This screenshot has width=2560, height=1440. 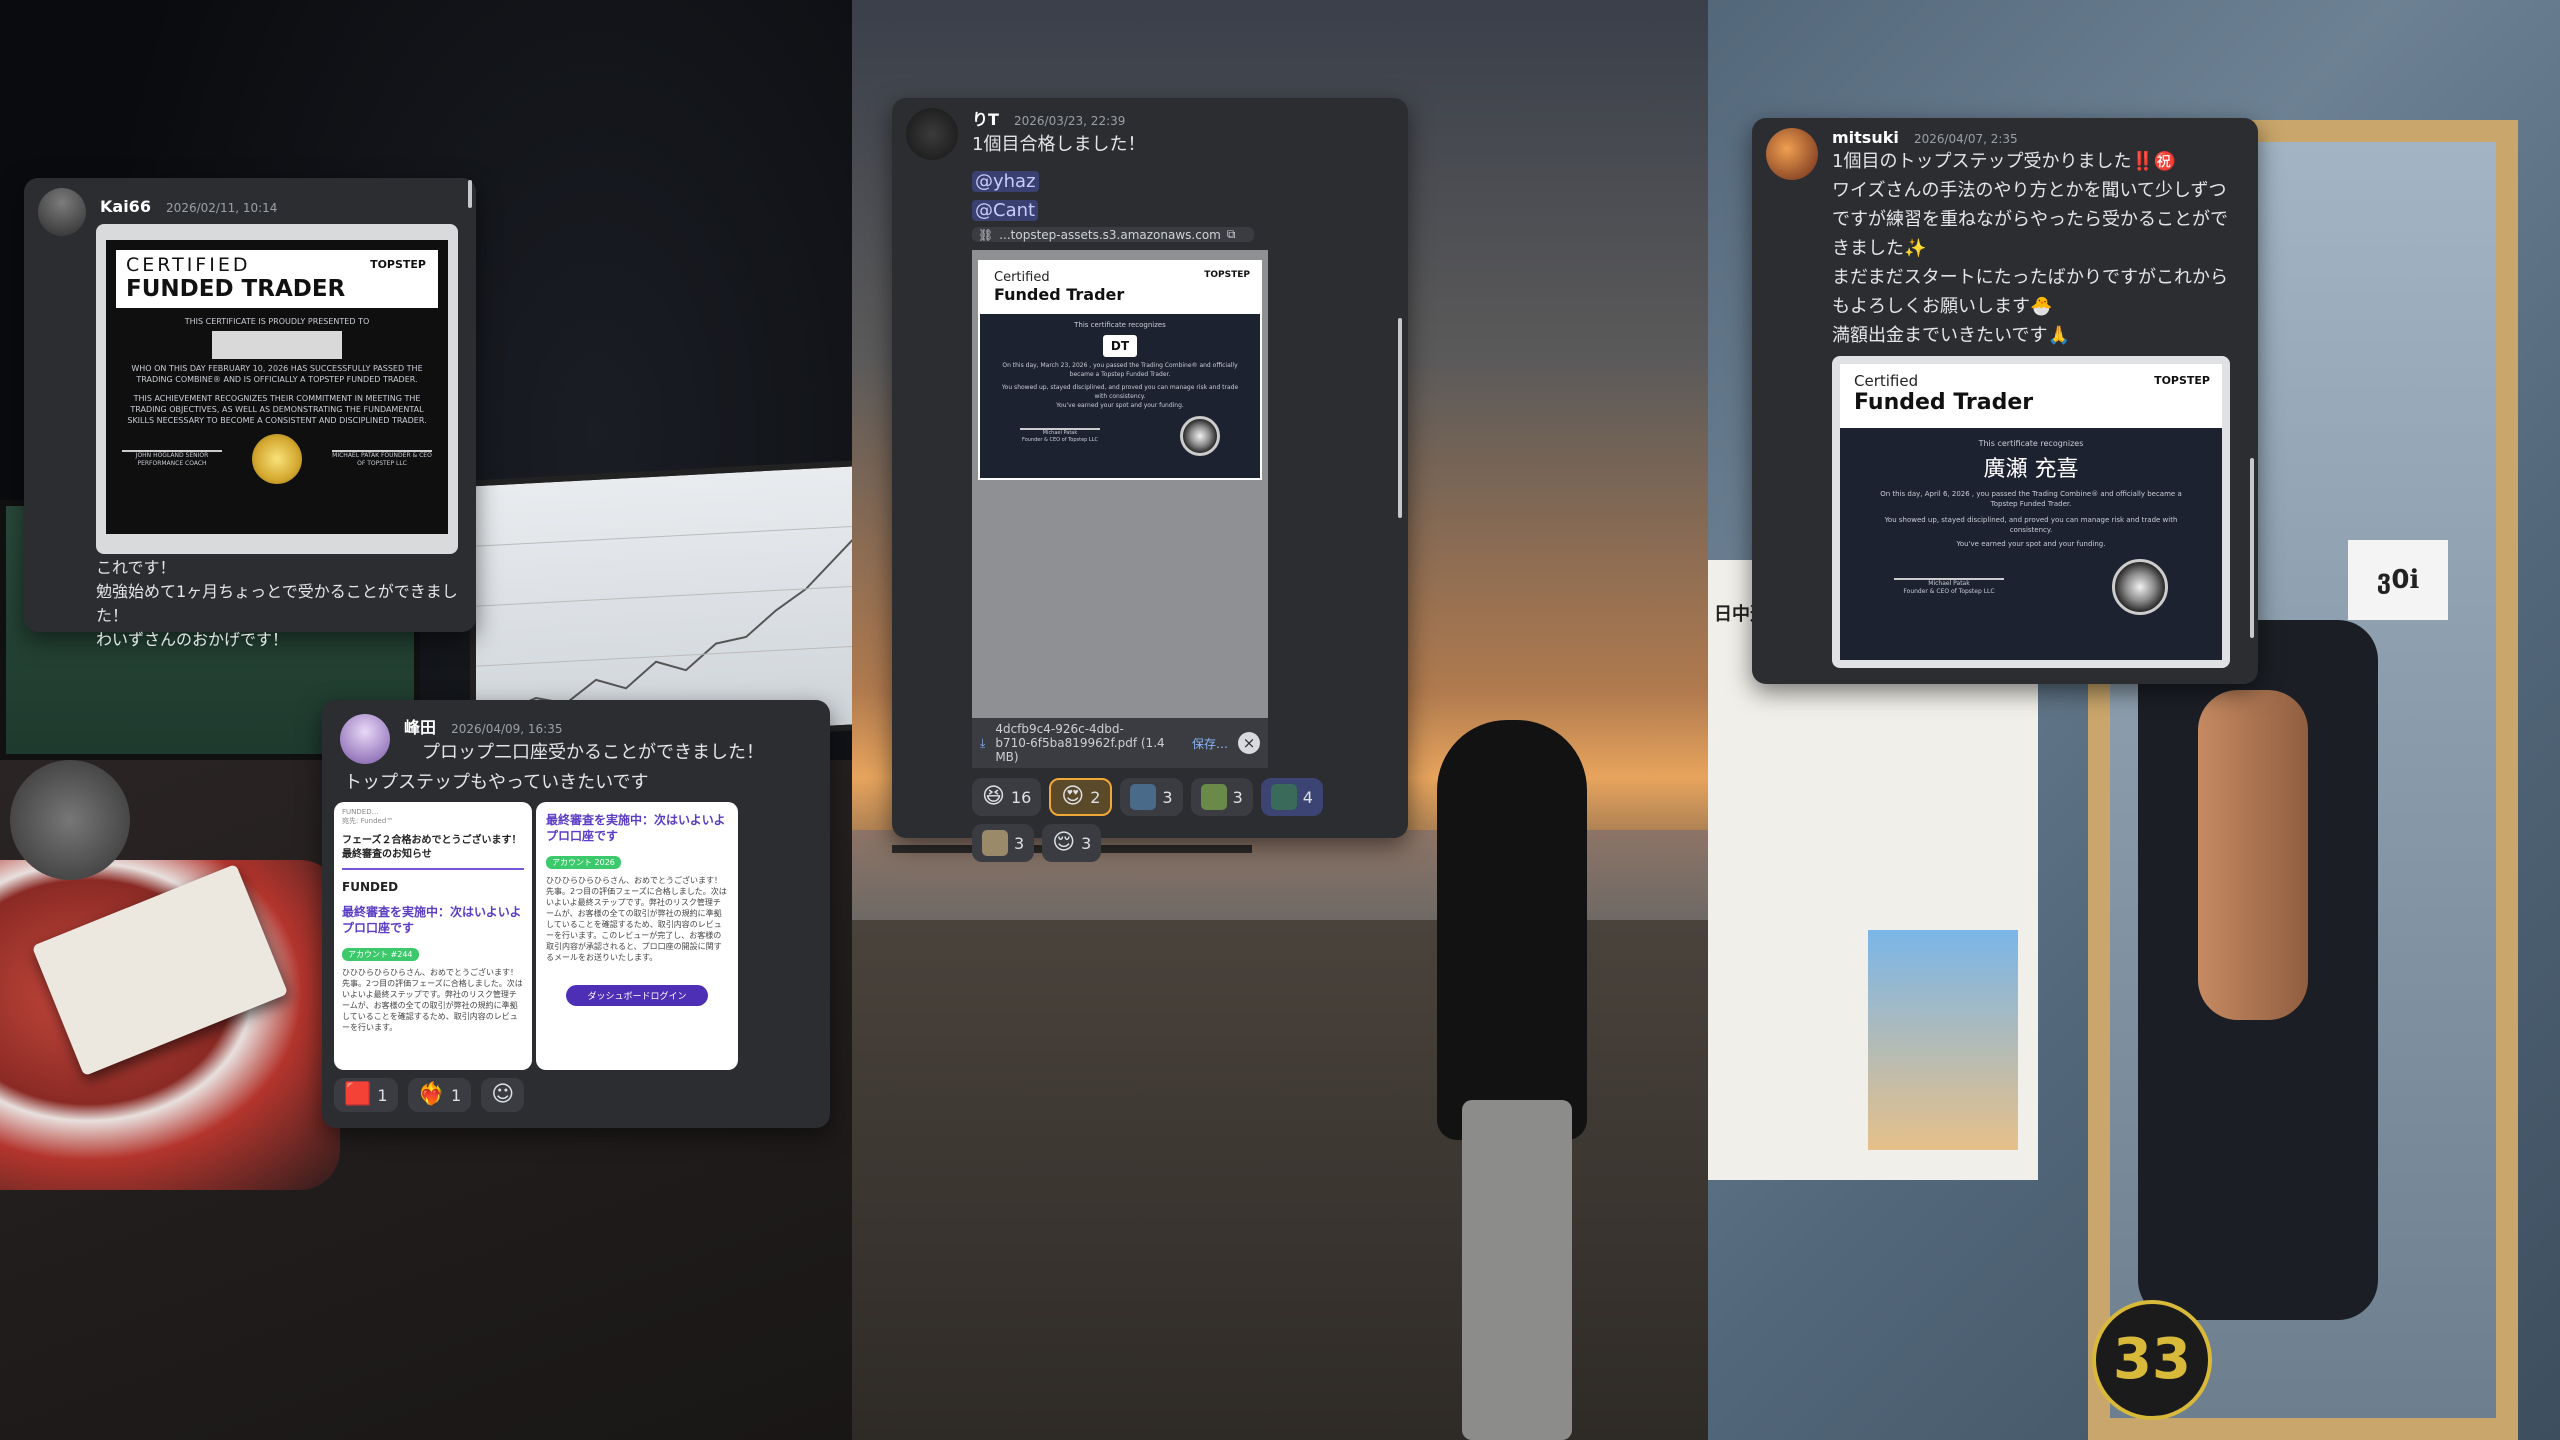 I want to click on email-heading: 最終審査を実施中：次はいよいよプロ口座です, so click(x=636, y=828).